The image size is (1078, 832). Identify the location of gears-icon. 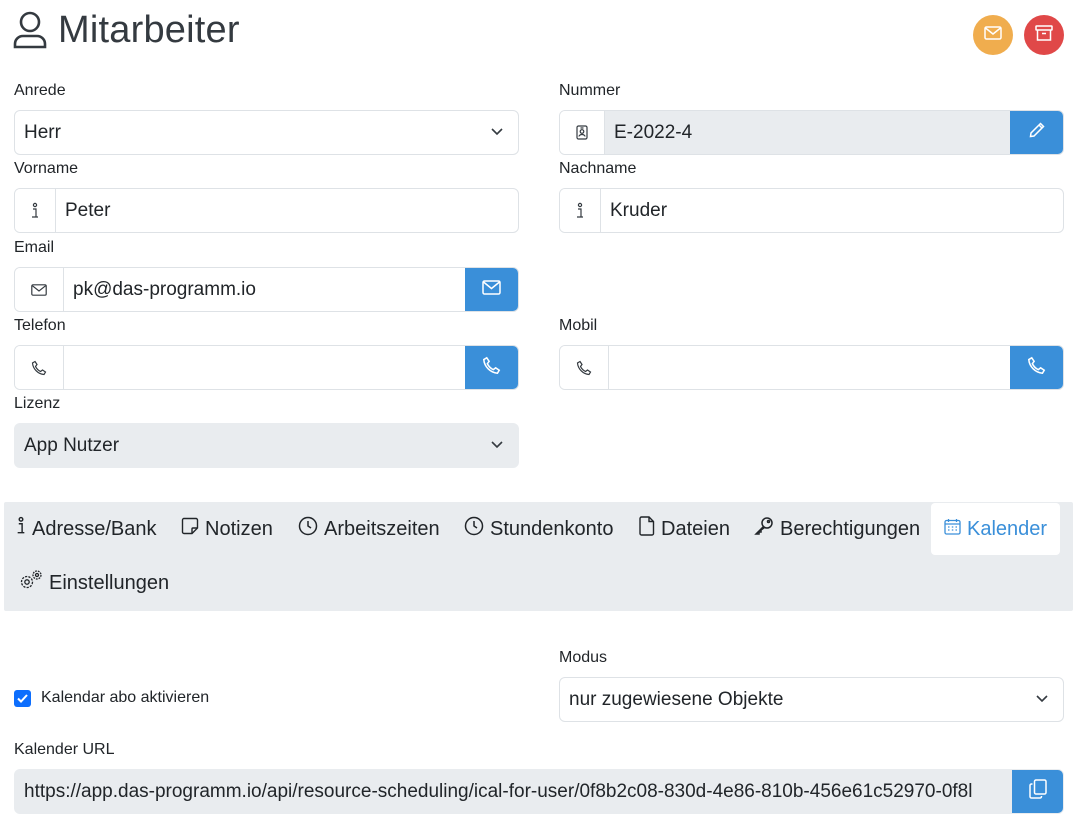
(31, 583).